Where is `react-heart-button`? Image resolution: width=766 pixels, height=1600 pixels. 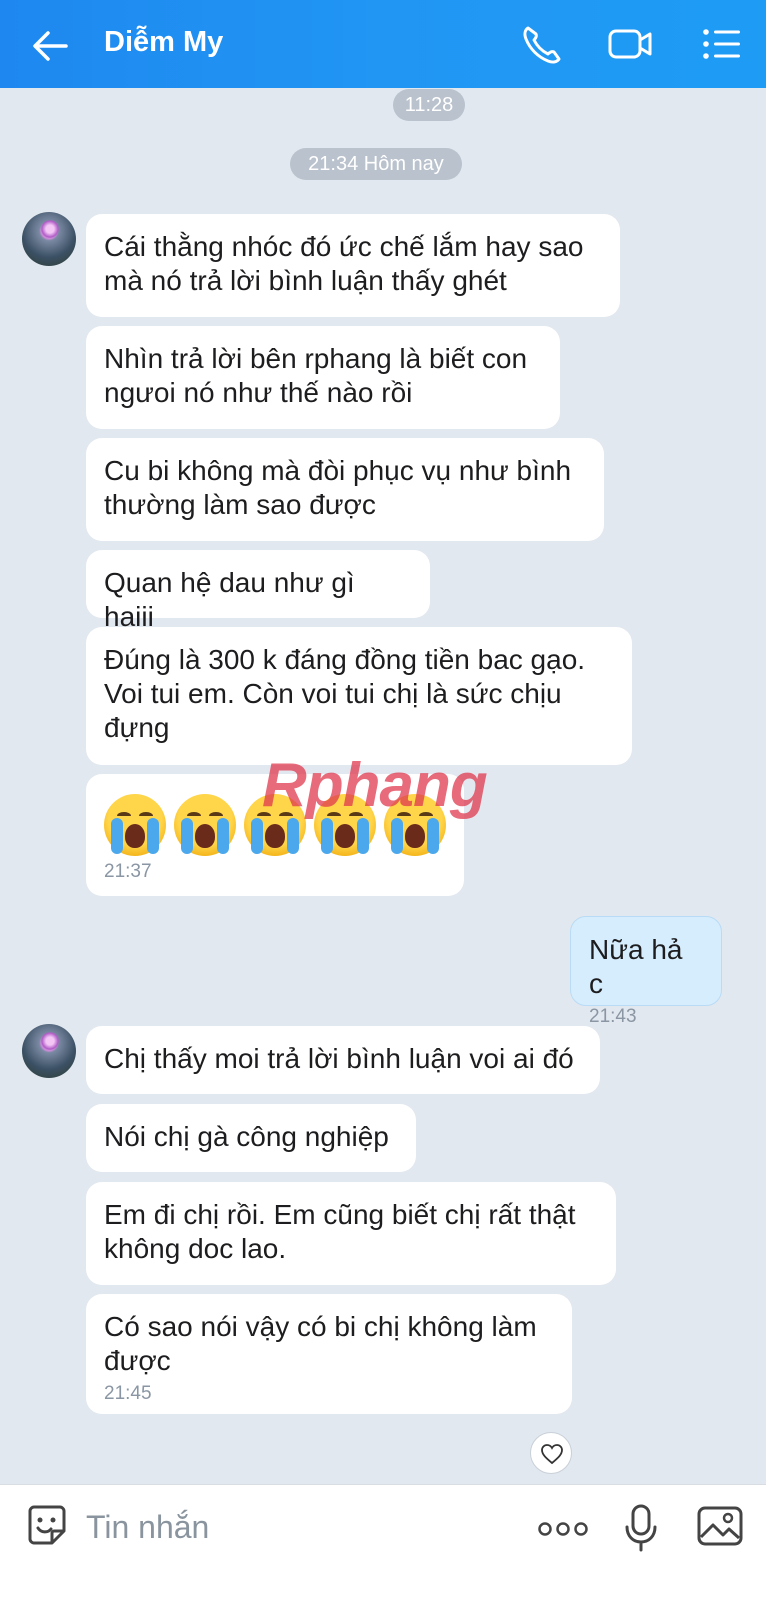
react-heart-button is located at coordinates (551, 1453).